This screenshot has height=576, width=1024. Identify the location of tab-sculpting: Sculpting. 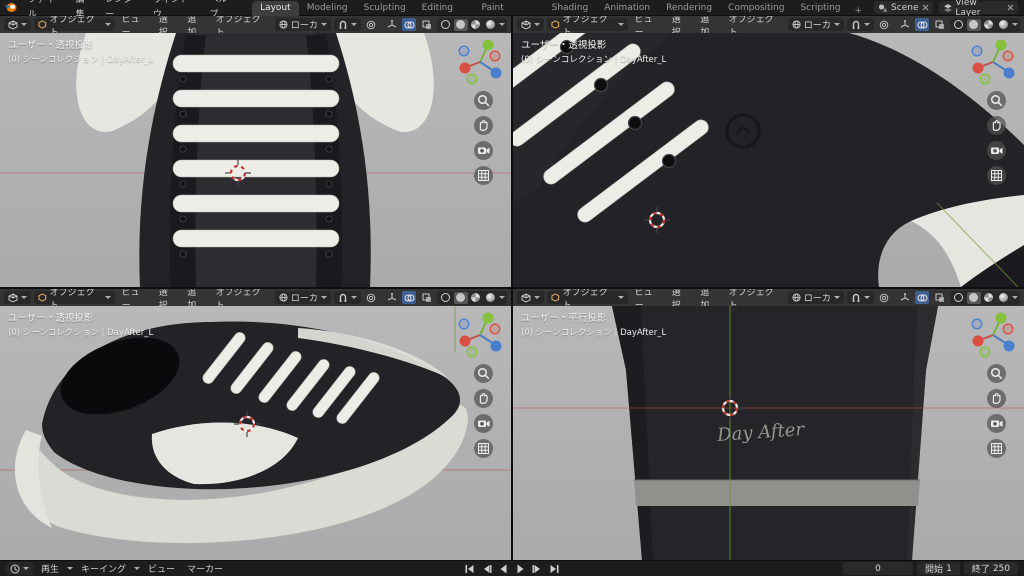
(385, 8).